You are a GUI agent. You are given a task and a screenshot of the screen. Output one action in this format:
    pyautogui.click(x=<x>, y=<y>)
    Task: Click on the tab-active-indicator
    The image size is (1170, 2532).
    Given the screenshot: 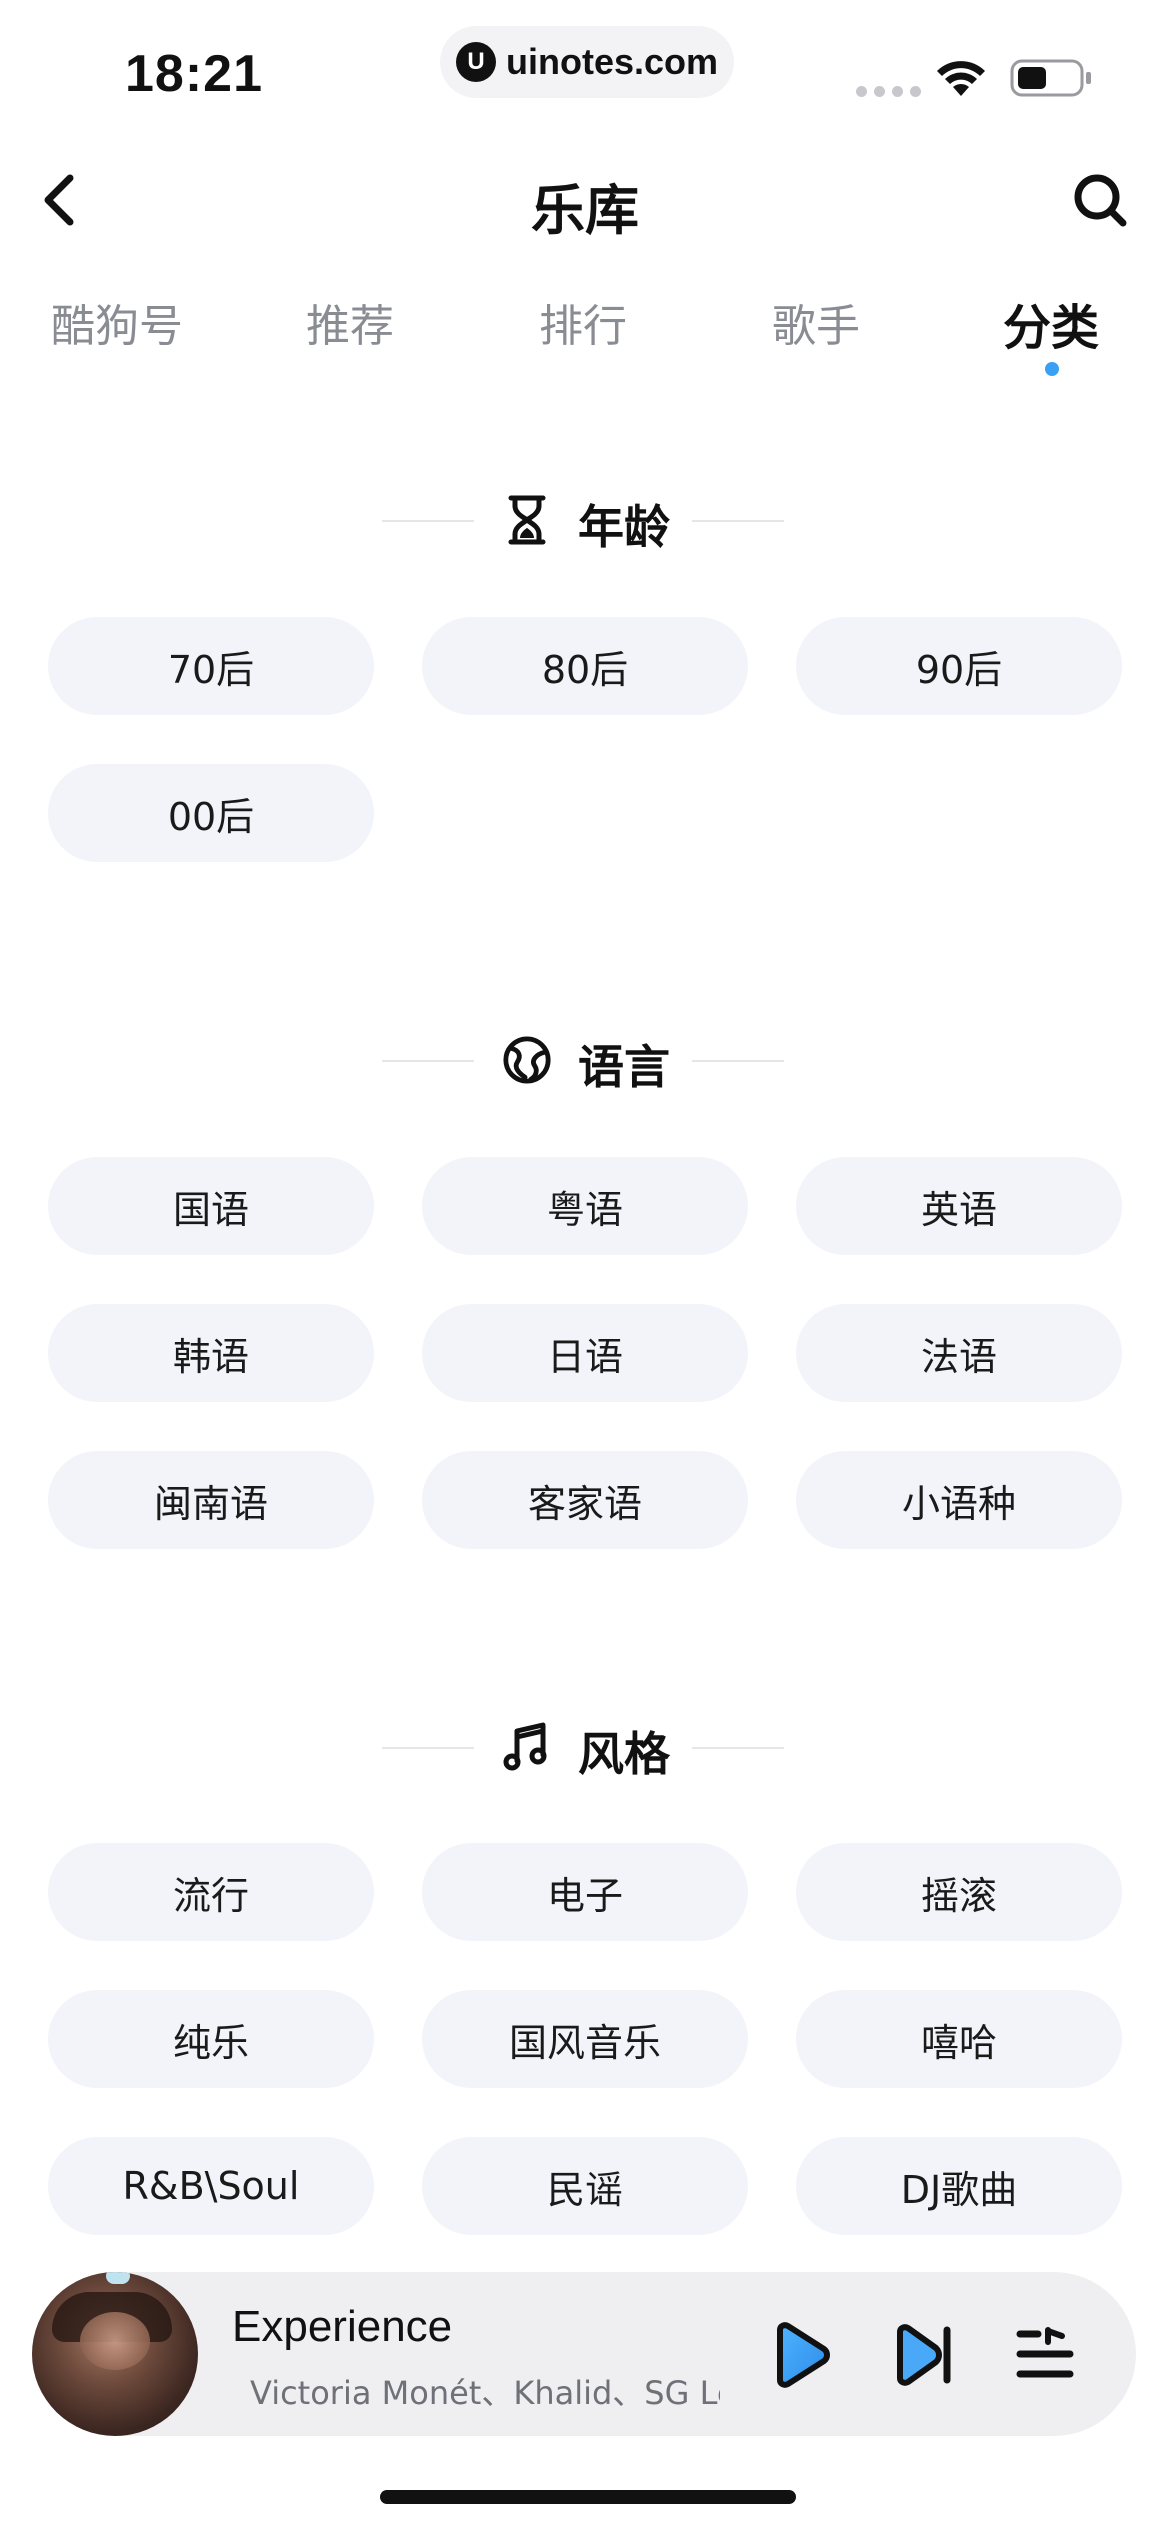 What is the action you would take?
    pyautogui.click(x=1052, y=369)
    